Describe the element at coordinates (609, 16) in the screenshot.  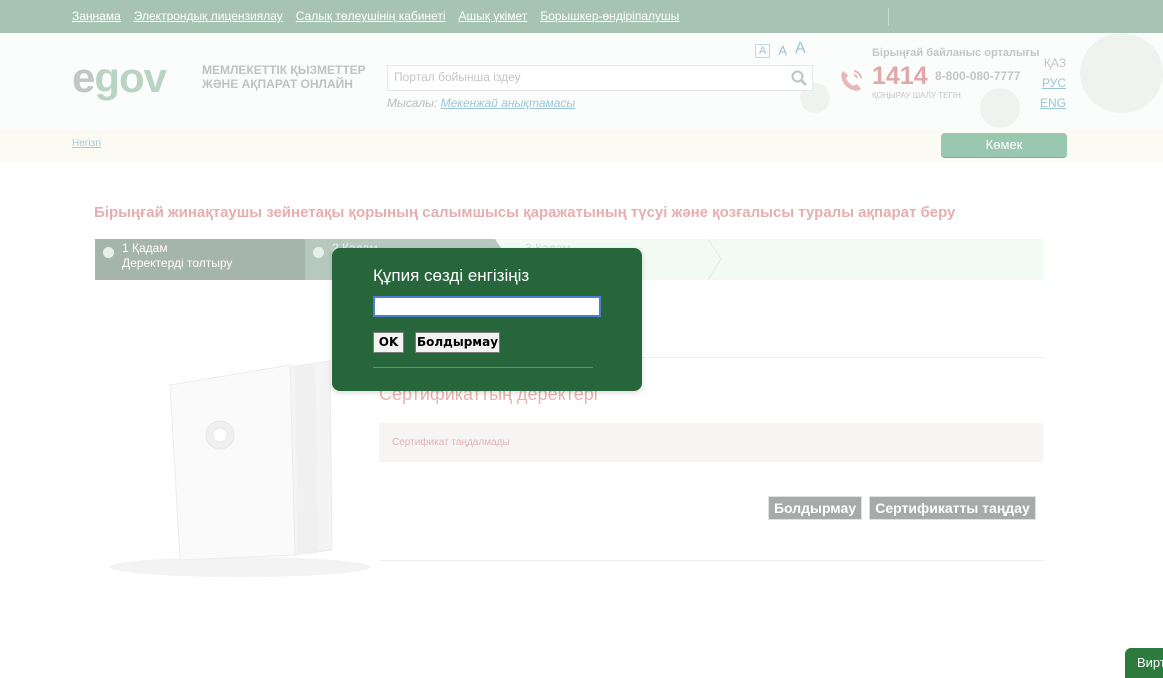
I see `nav-link-debtor: Борышкер-өндіріпалушы` at that location.